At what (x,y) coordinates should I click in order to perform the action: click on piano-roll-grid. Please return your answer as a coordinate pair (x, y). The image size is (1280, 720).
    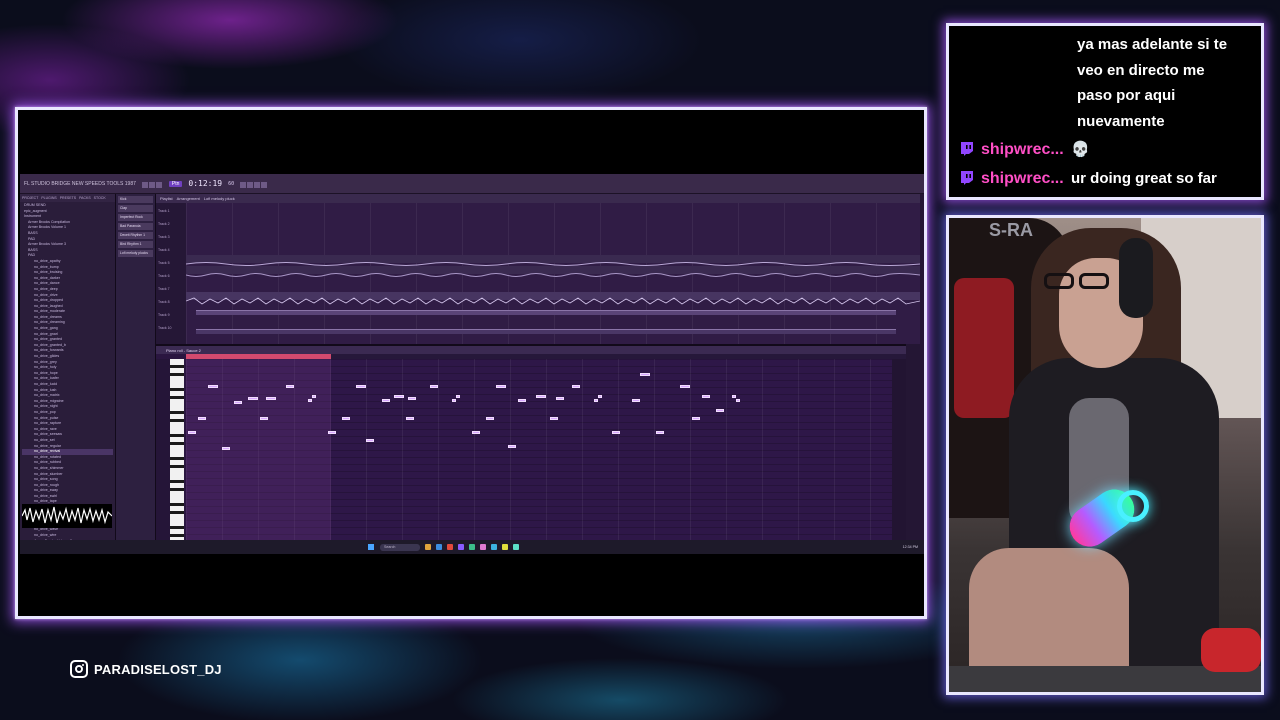
    Looking at the image, I should click on (539, 450).